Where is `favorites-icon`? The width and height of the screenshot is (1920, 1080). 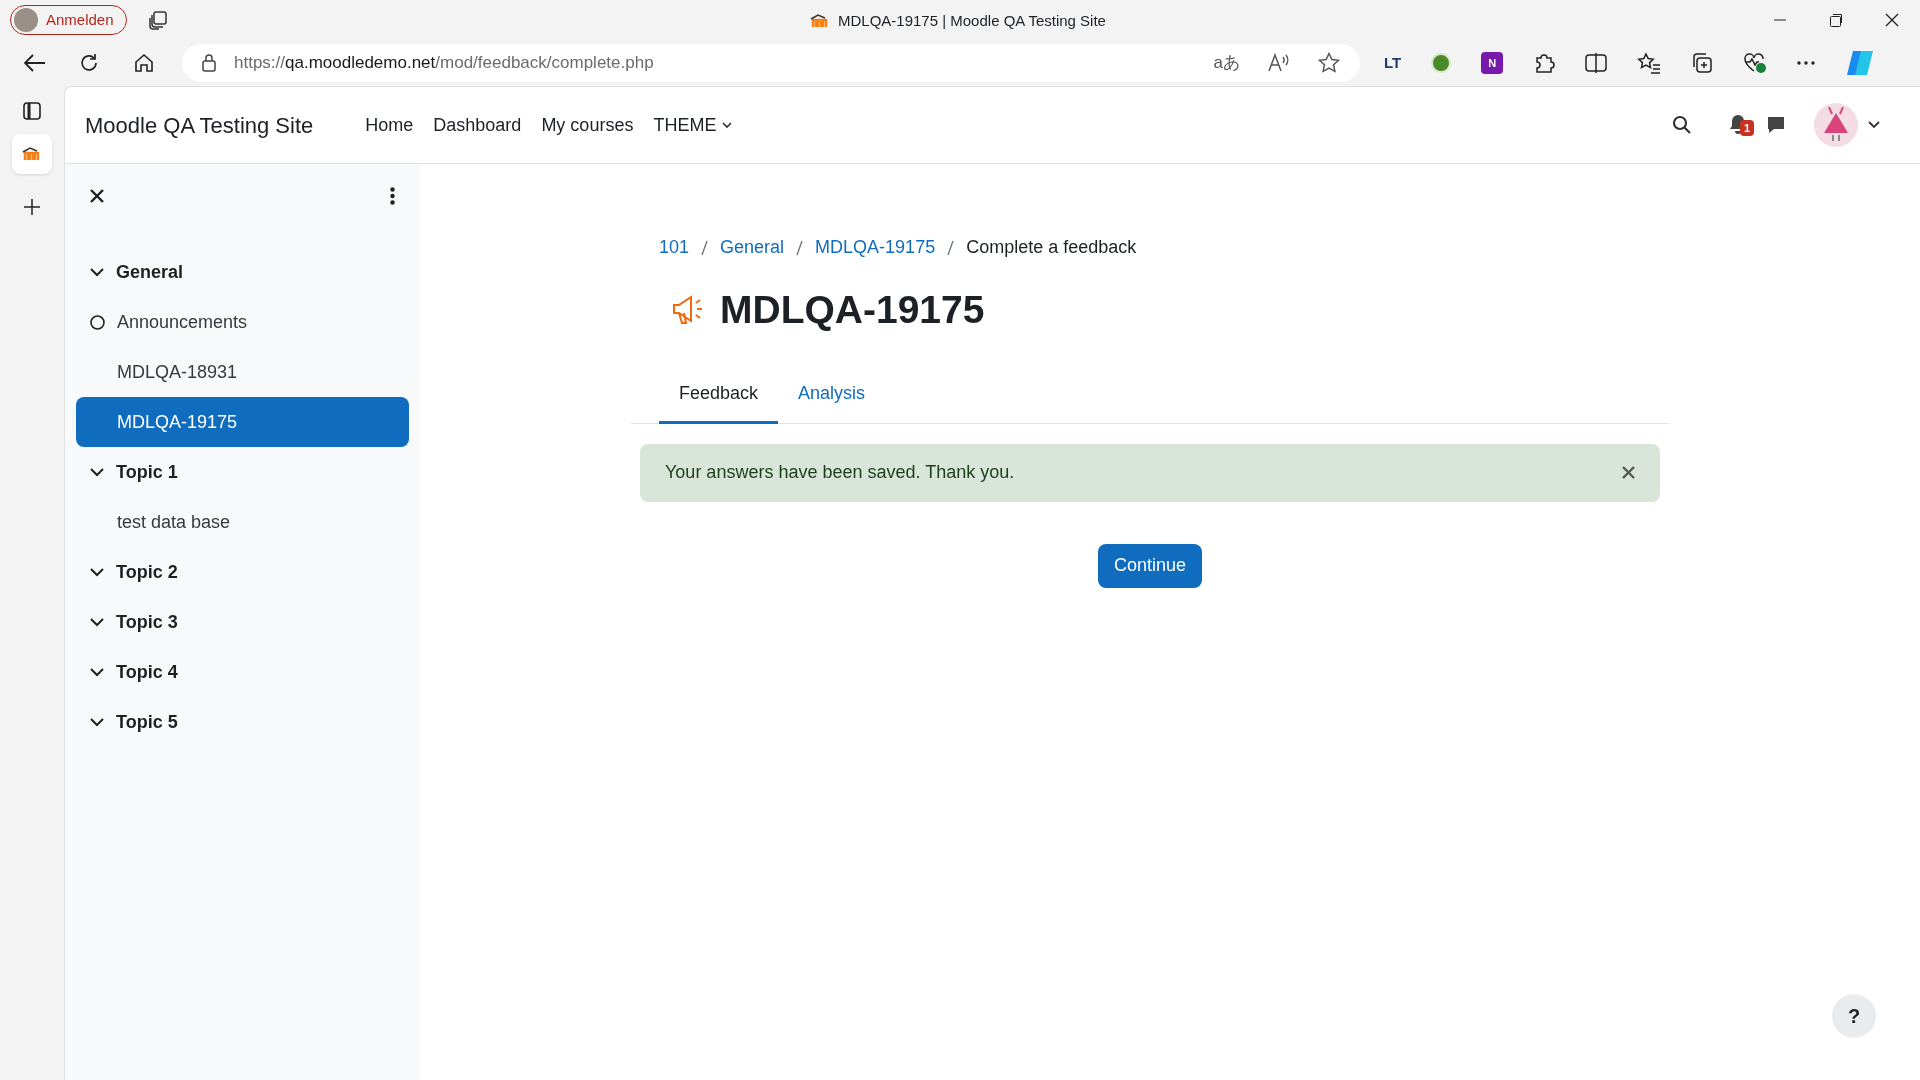 favorites-icon is located at coordinates (1649, 63).